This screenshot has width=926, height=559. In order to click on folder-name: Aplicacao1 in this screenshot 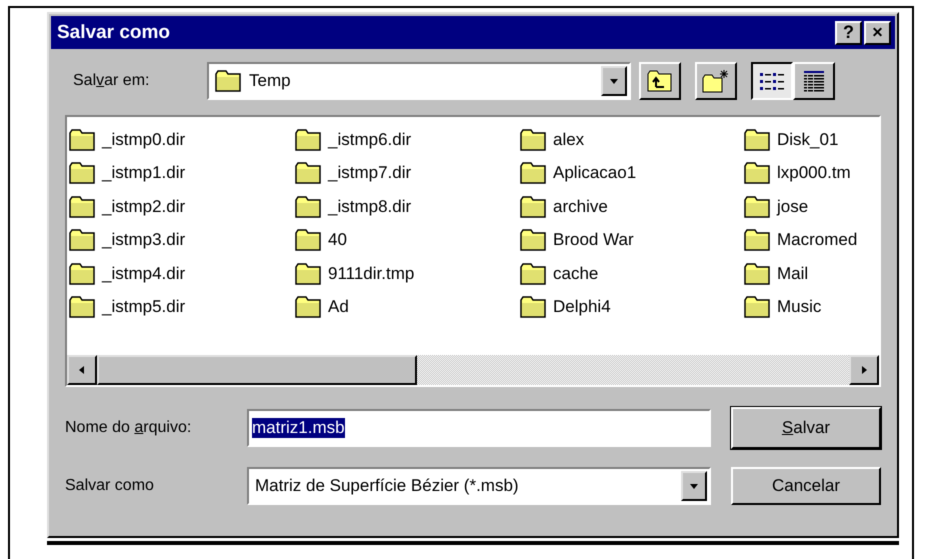, I will do `click(594, 173)`.